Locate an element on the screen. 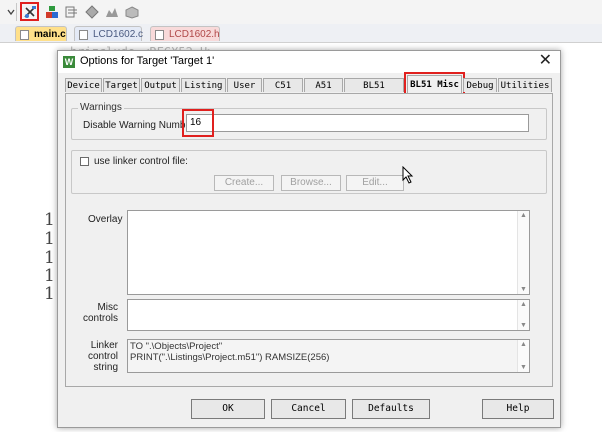  misc-controls-label: Misc controls is located at coordinates (92, 313).